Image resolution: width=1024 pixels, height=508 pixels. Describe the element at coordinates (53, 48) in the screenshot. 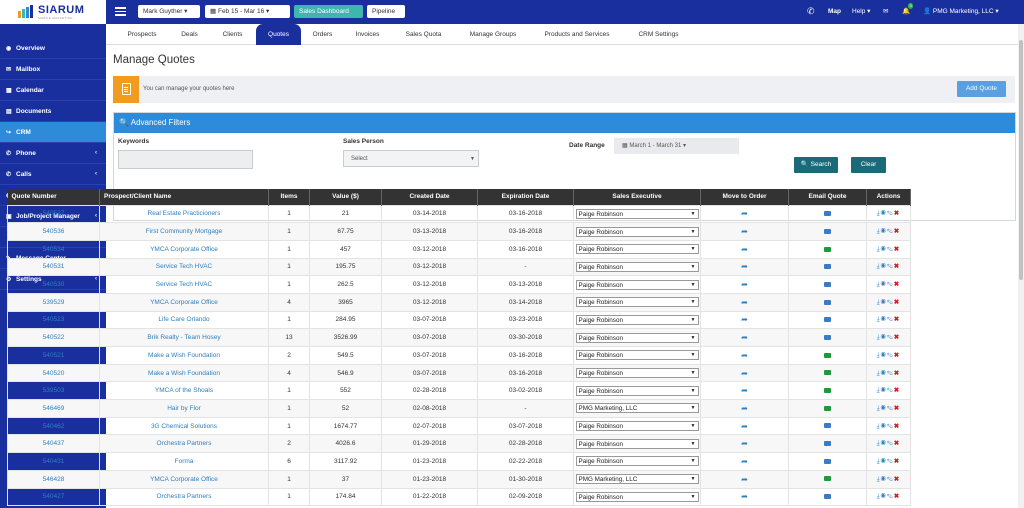

I see `sidebar-item-overview: ◉ Overview` at that location.